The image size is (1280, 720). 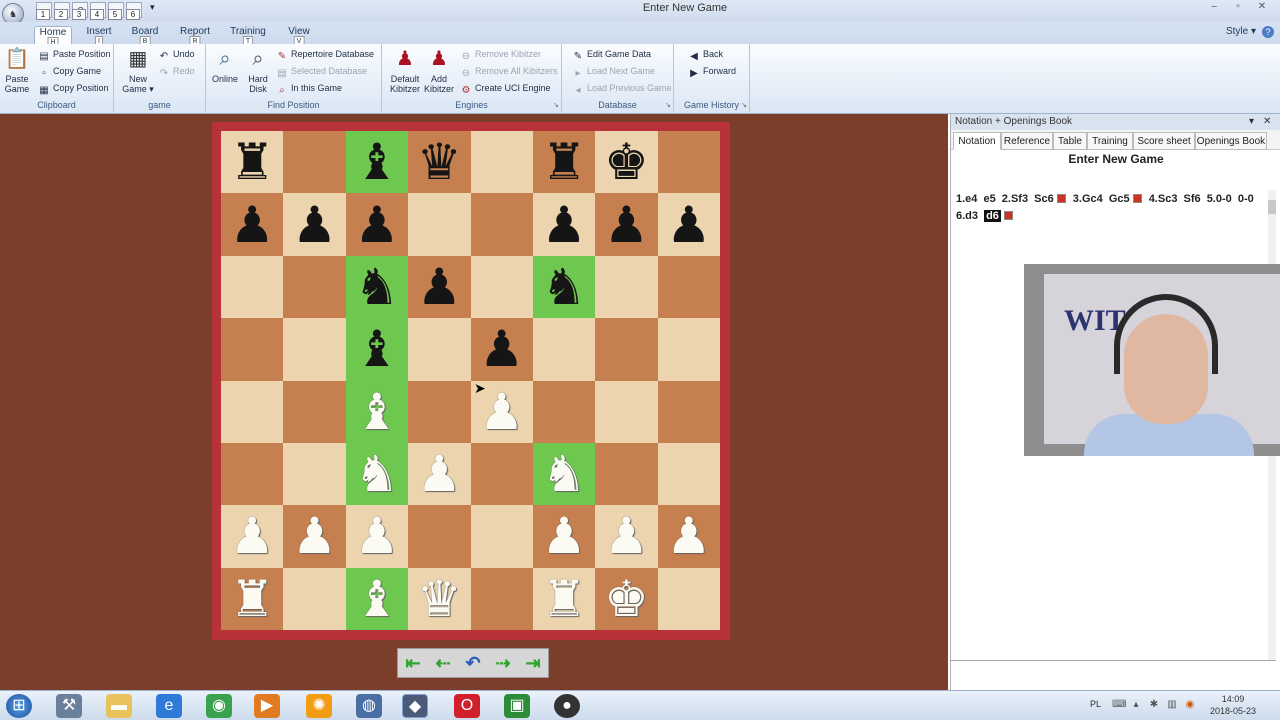 I want to click on move: Sc6, so click(x=1044, y=199).